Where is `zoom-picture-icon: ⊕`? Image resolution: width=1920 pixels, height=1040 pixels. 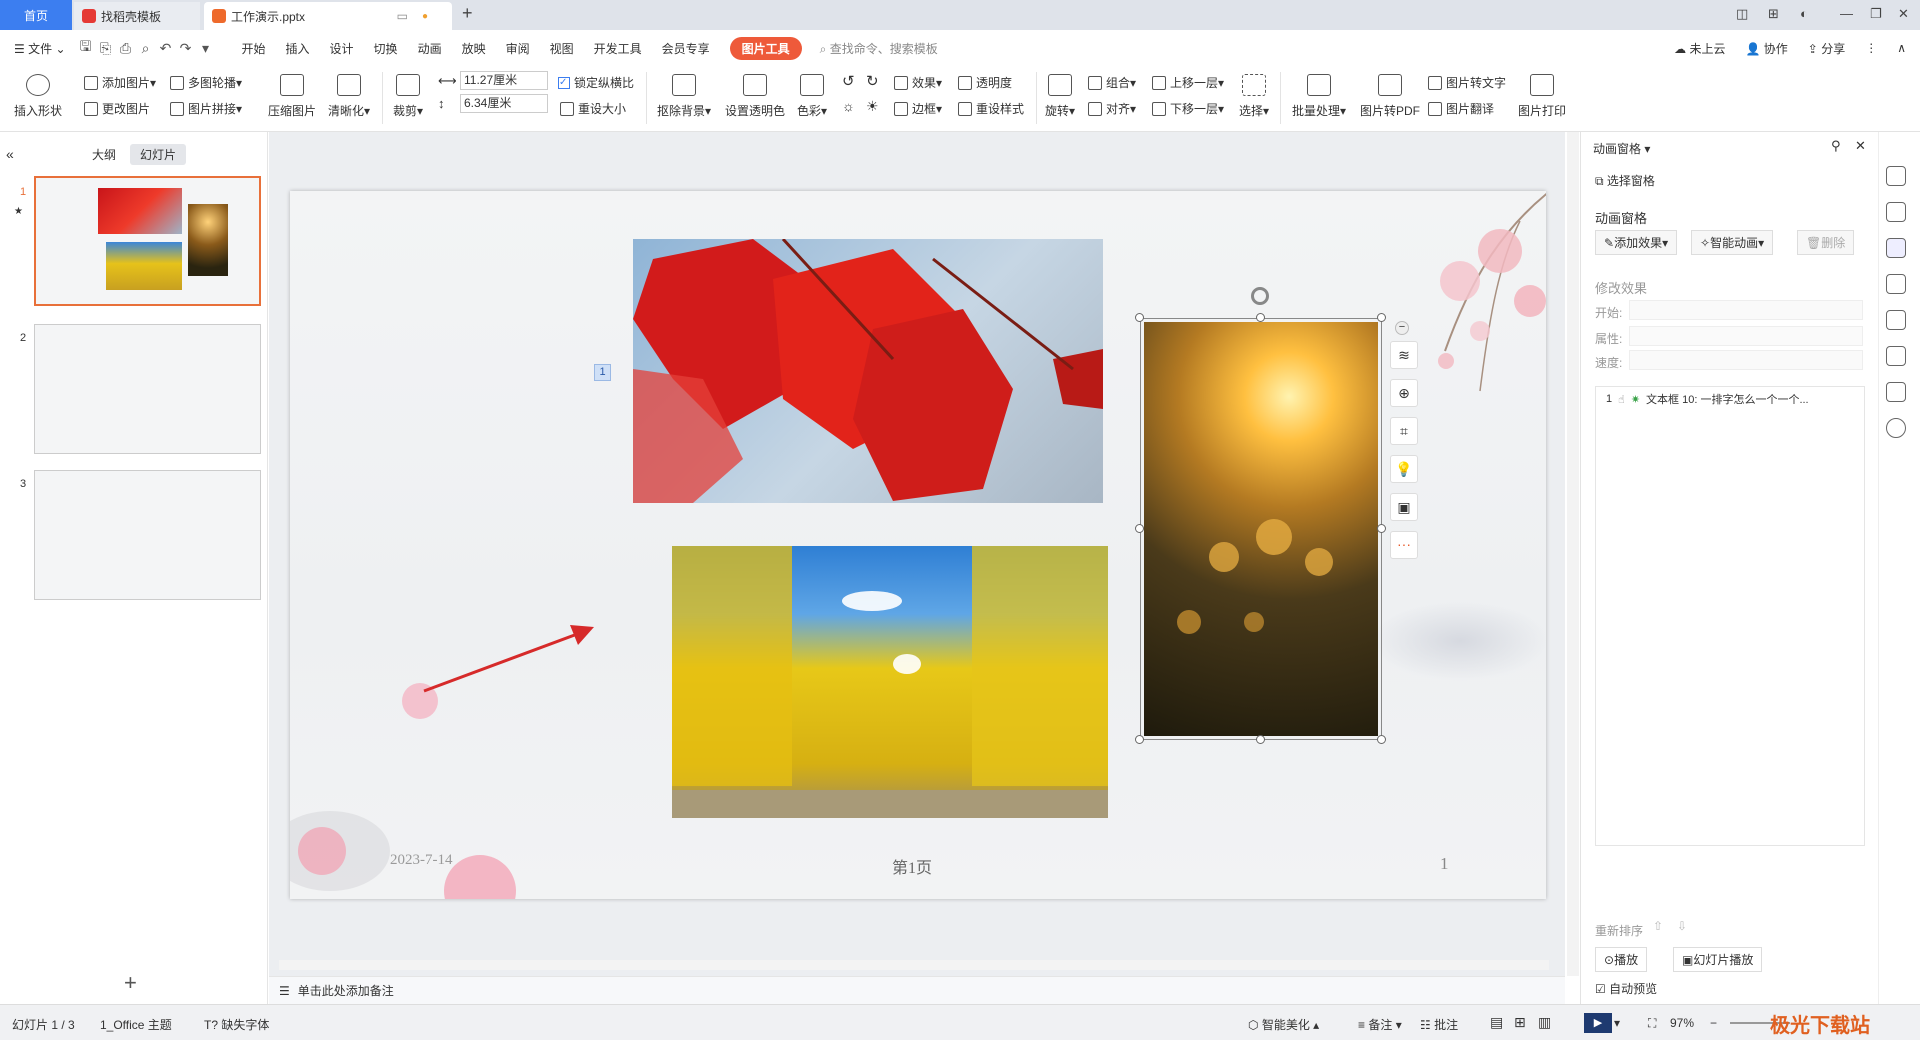 zoom-picture-icon: ⊕ is located at coordinates (1404, 393).